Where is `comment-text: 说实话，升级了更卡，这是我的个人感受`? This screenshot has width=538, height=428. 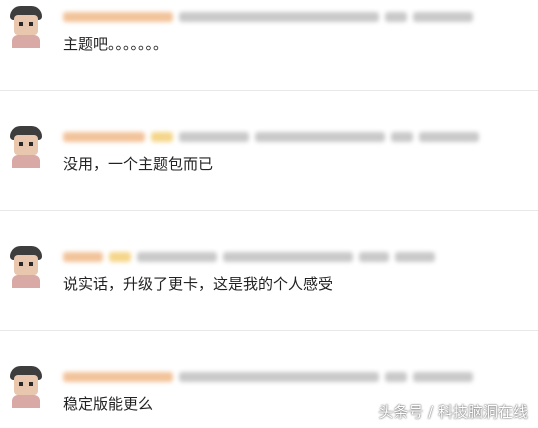 comment-text: 说实话，升级了更卡，这是我的个人感受 is located at coordinates (198, 284).